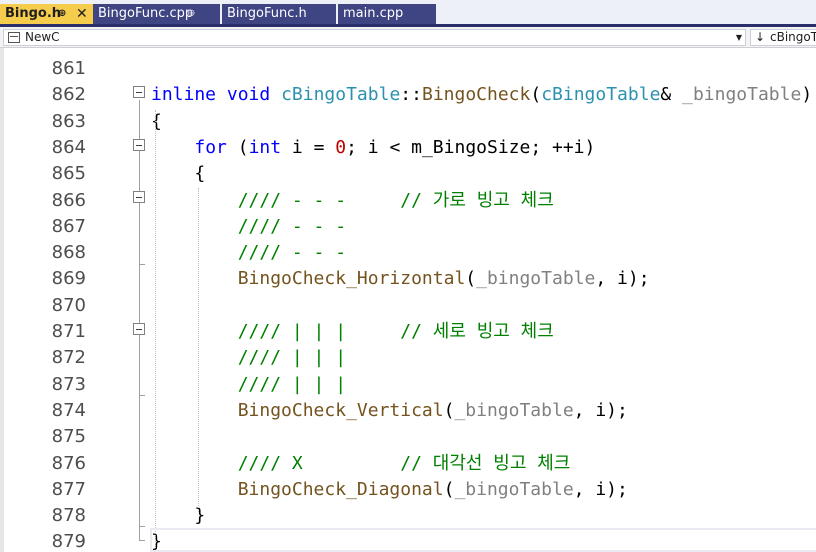 This screenshot has height=552, width=816. I want to click on code-token: //// - - - // 가로 빙고 체크, so click(395, 200).